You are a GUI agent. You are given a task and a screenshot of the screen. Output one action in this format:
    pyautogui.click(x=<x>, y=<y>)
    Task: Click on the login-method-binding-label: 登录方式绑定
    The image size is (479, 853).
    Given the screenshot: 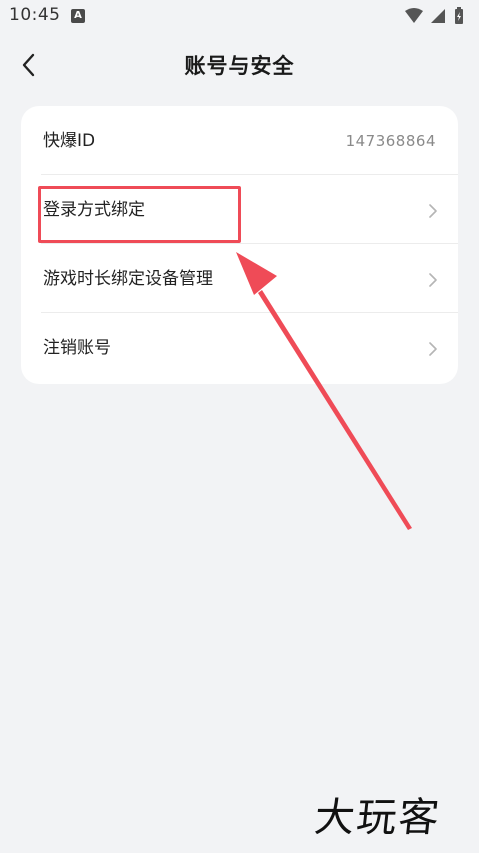 What is the action you would take?
    pyautogui.click(x=94, y=210)
    